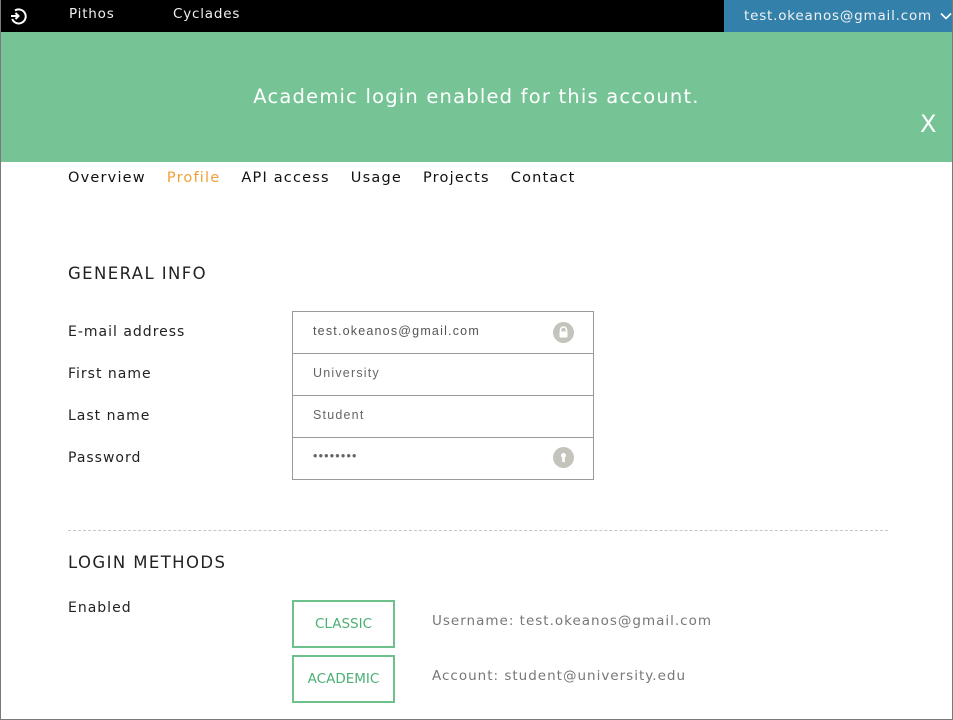  What do you see at coordinates (107, 178) in the screenshot?
I see `tab-overview: Overview` at bounding box center [107, 178].